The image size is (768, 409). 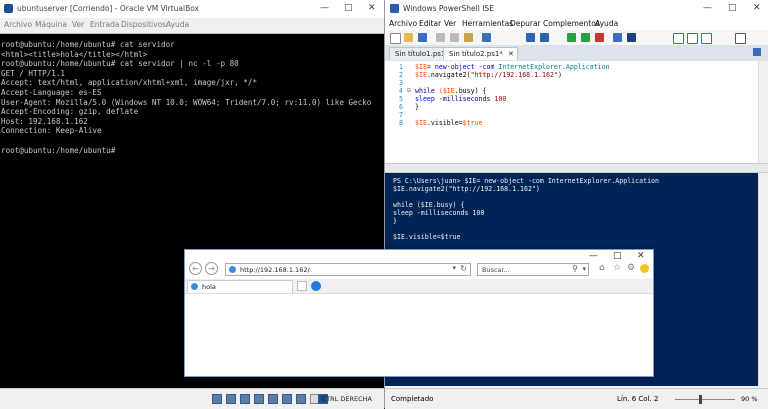 I want to click on menu-depurar: Depurar, so click(x=525, y=23).